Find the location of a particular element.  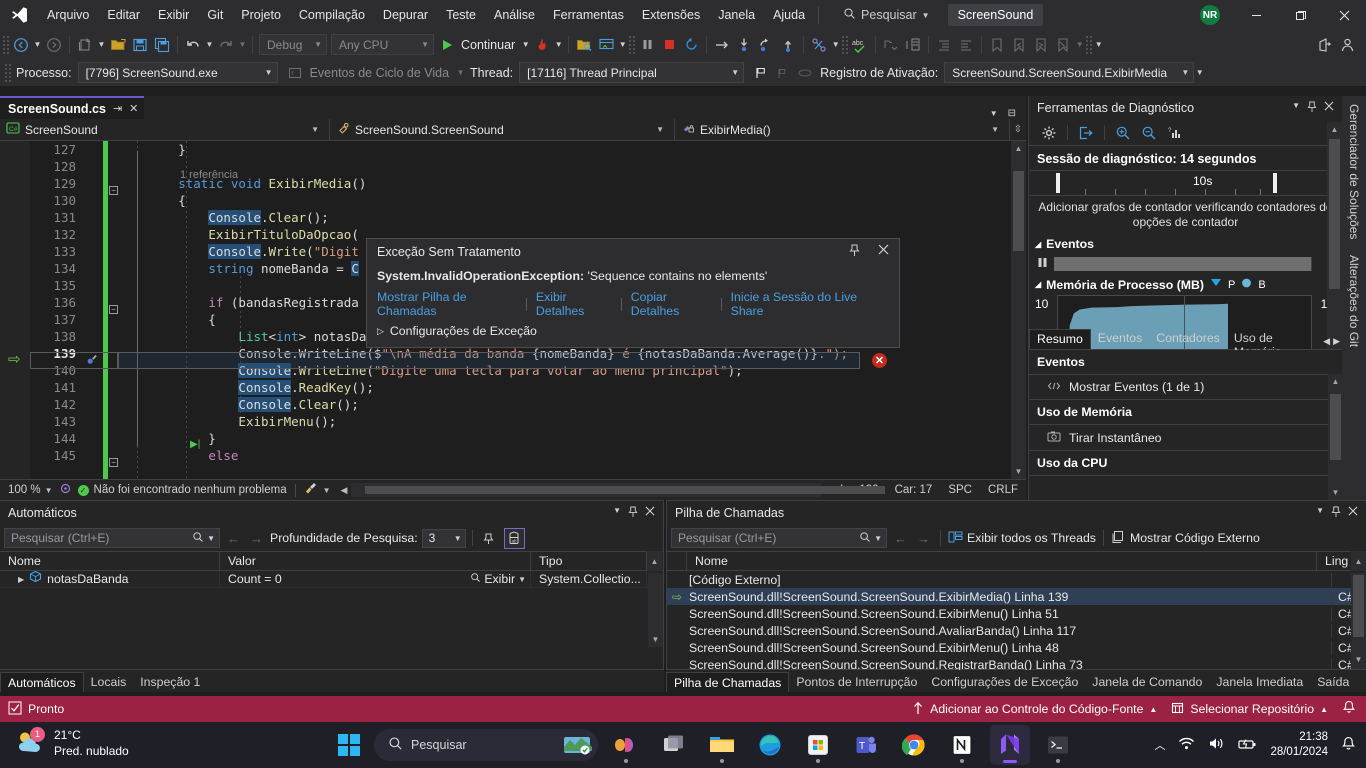

undo-caret-icon: ▼ is located at coordinates (209, 44).